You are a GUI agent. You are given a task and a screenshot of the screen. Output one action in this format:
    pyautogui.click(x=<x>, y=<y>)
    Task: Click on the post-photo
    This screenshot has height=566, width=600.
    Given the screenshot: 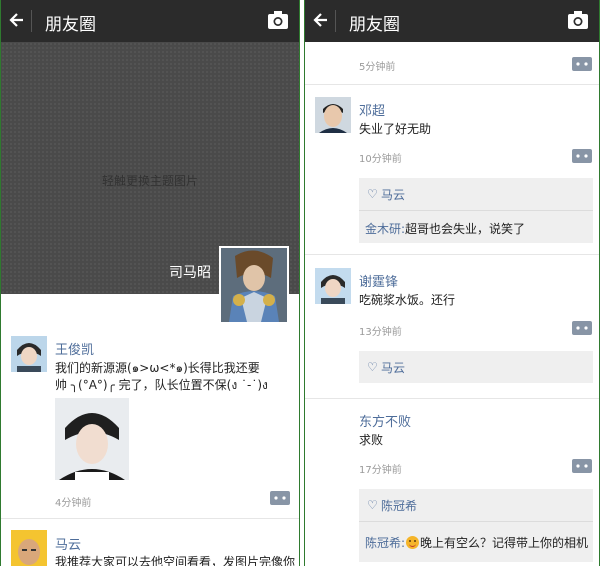 What is the action you would take?
    pyautogui.click(x=92, y=439)
    